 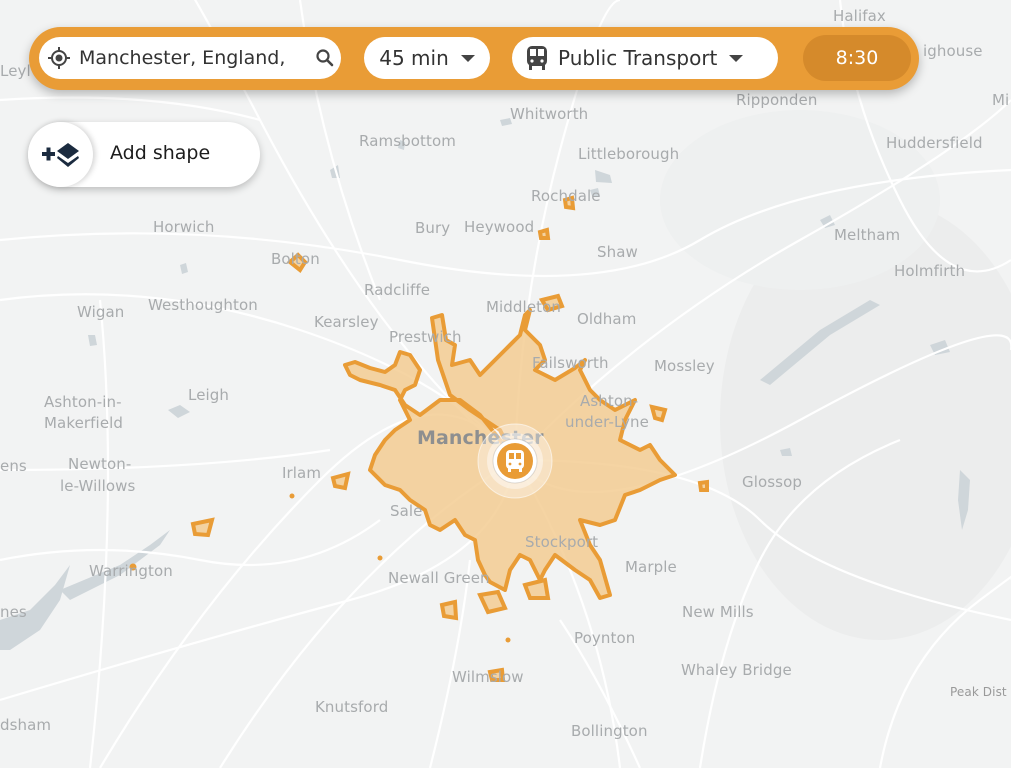 What do you see at coordinates (684, 366) in the screenshot?
I see `map-label: Mossley` at bounding box center [684, 366].